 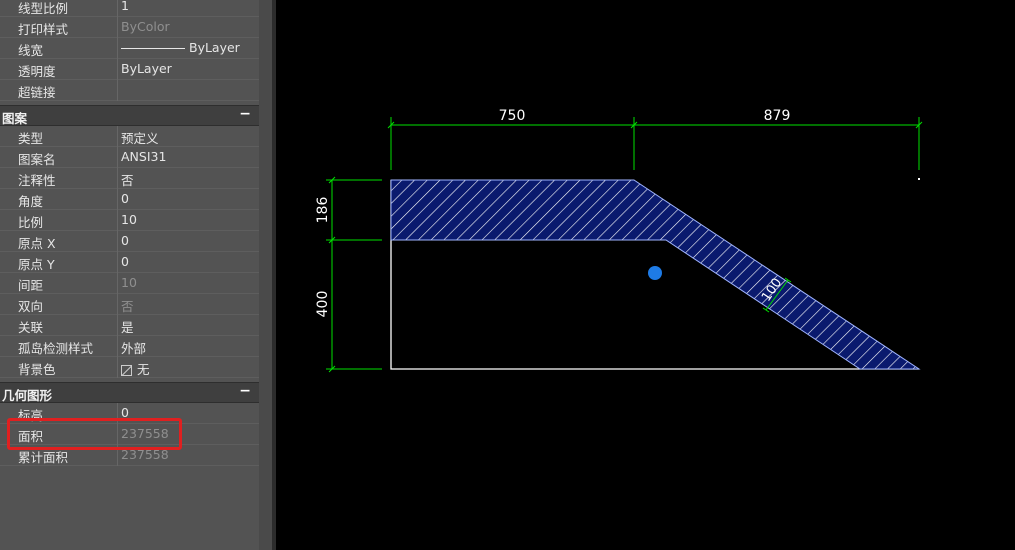 I want to click on dimension-186: 186, so click(x=323, y=210).